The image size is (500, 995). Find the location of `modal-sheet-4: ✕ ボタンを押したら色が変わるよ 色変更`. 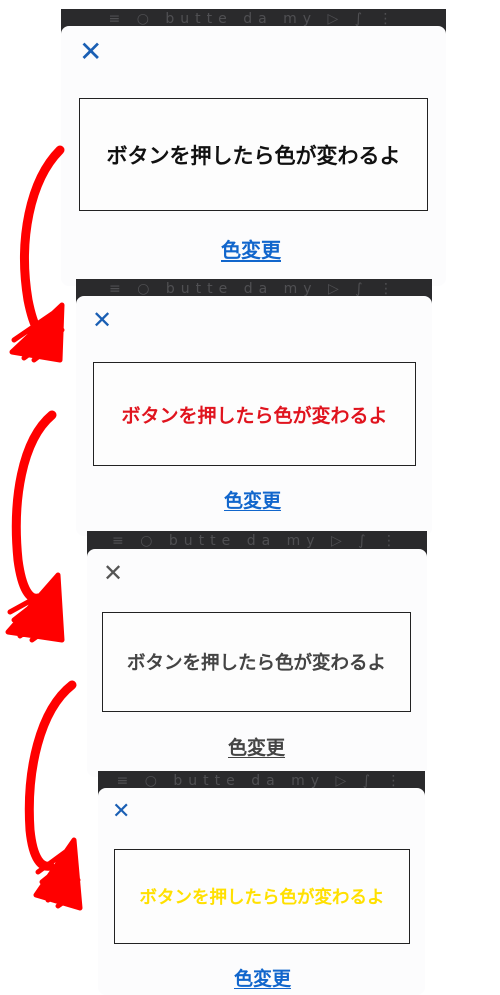

modal-sheet-4: ✕ ボタンを押したら色が変わるよ 色変更 is located at coordinates (261, 891).